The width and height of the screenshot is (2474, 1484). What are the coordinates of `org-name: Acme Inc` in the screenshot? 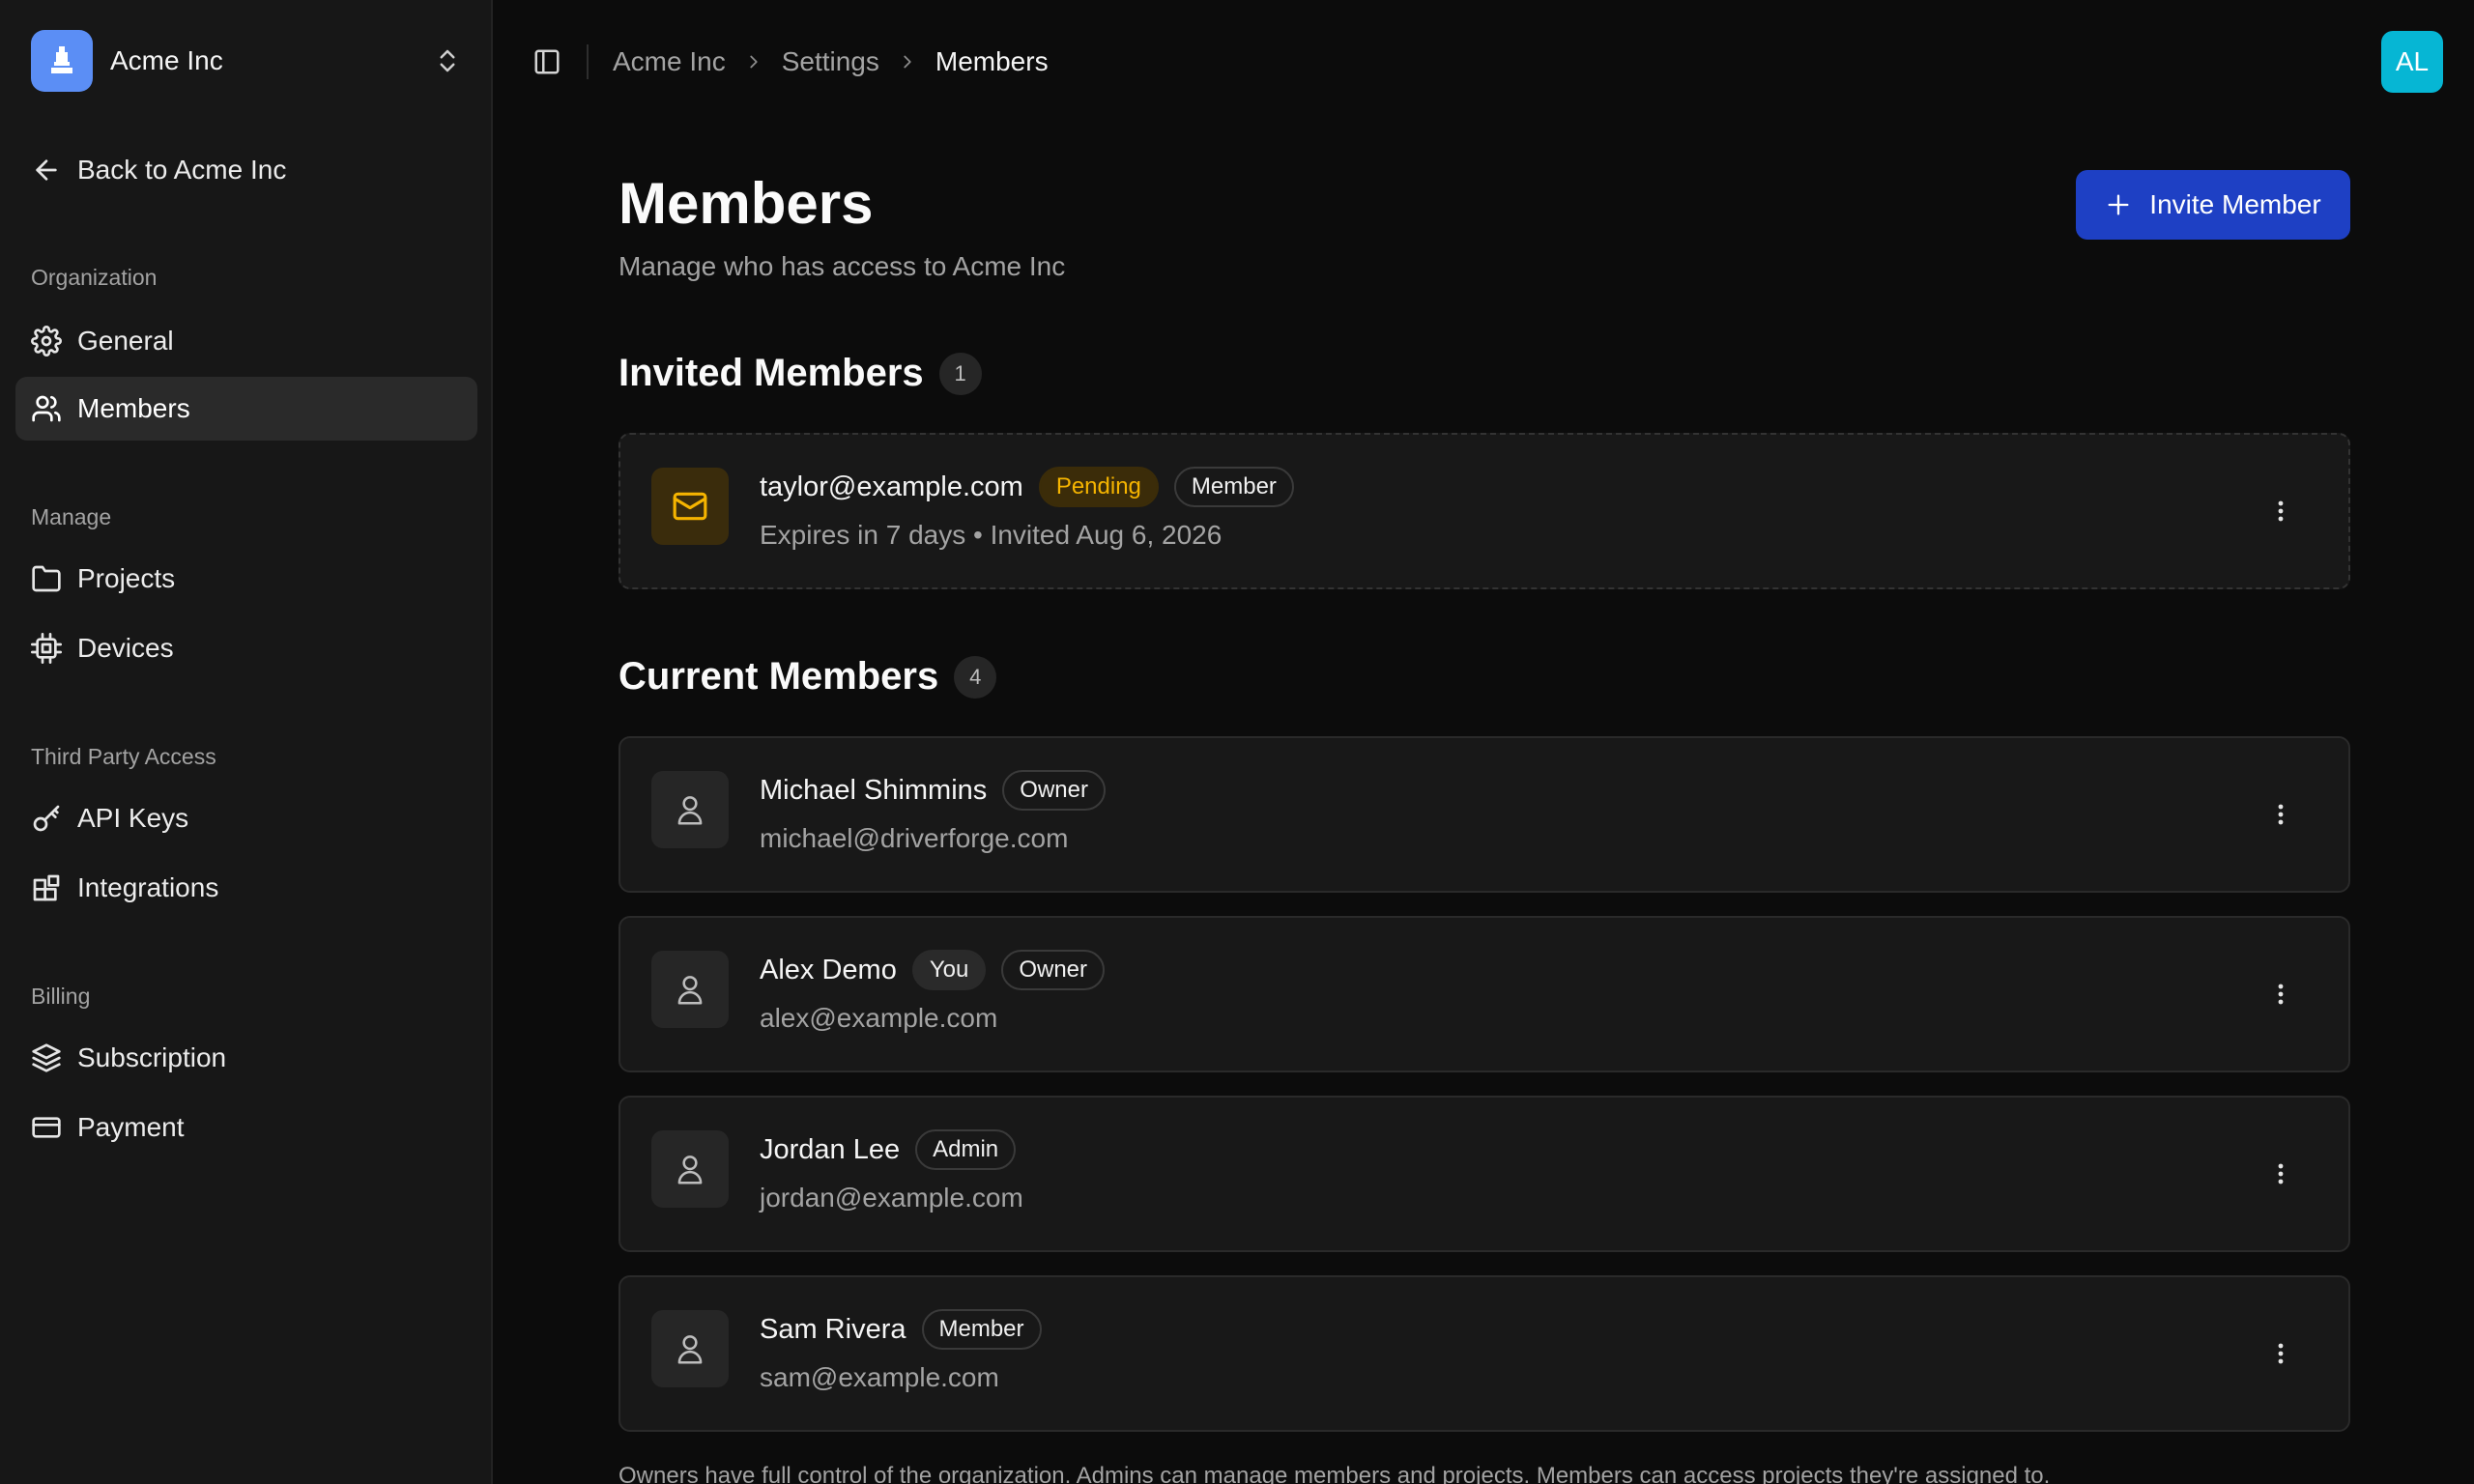 It's located at (167, 60).